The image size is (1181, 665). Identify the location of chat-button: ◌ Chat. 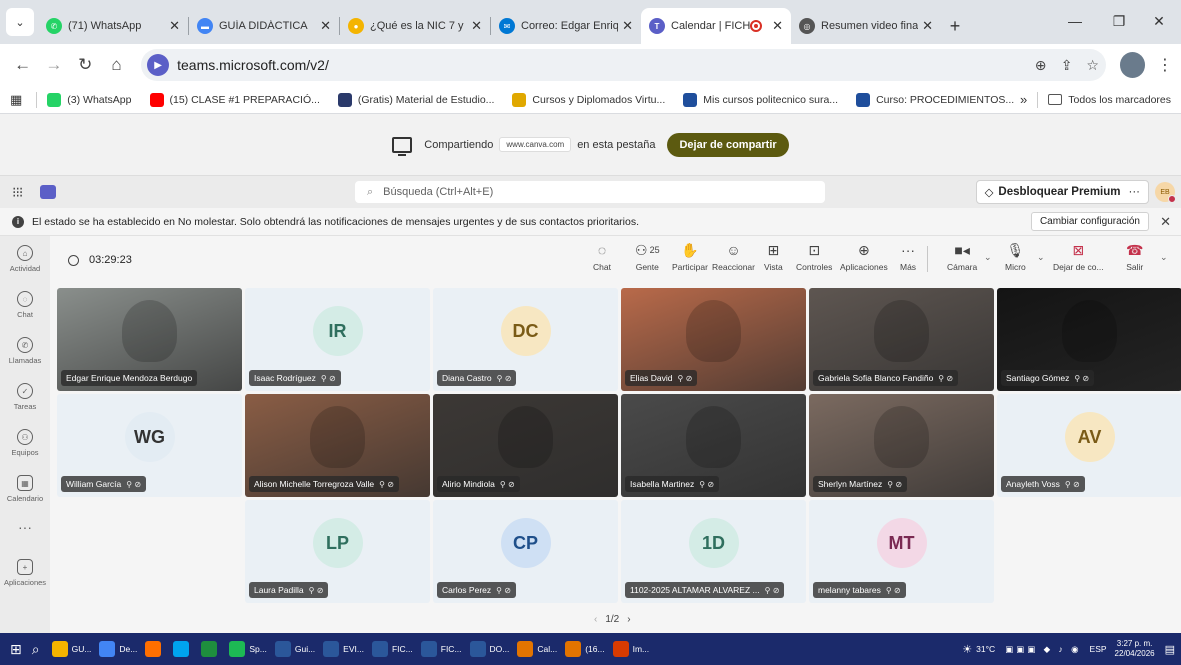
(602, 256).